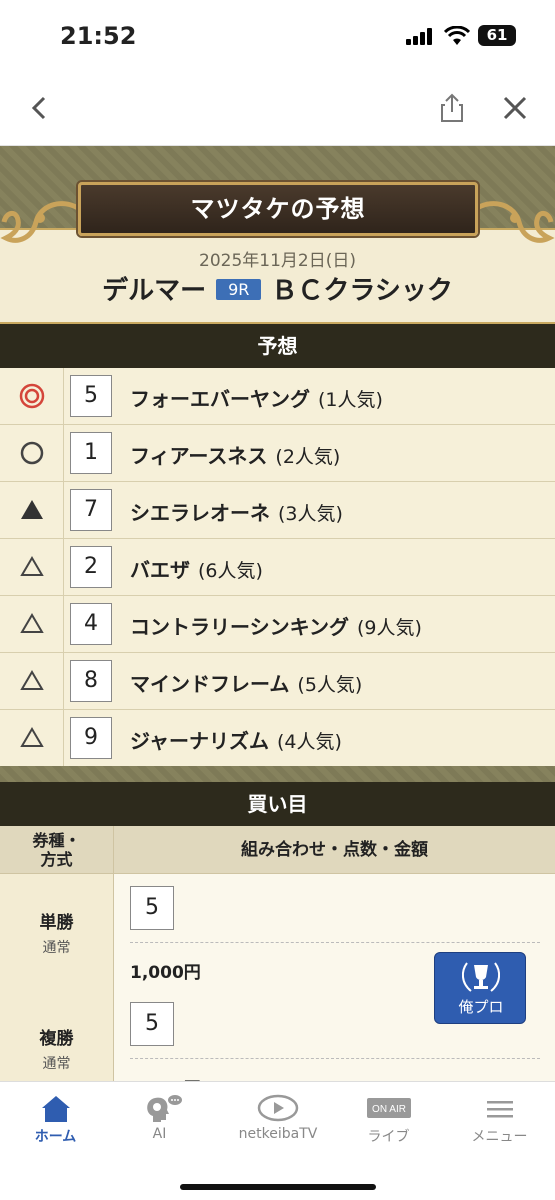  I want to click on horse-number: 2, so click(91, 567).